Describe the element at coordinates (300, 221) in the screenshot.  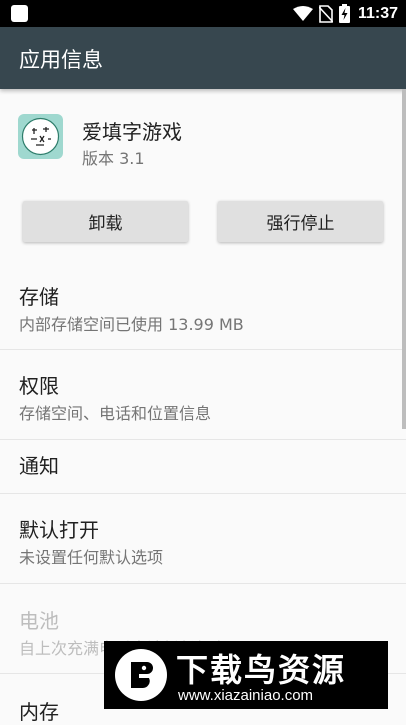
I see `force-stop-button: 强行停止` at that location.